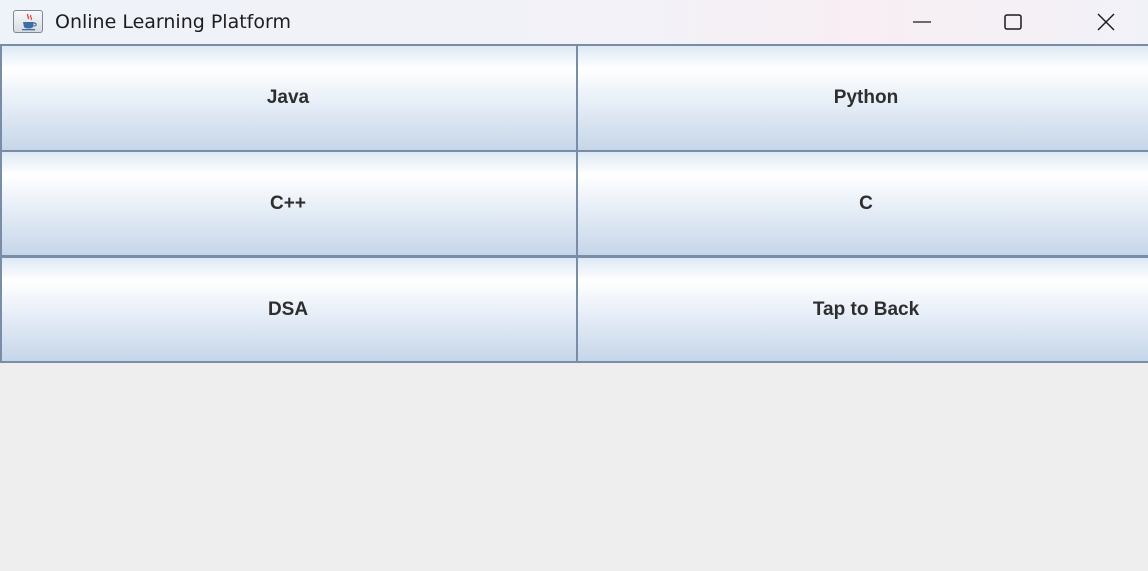 The height and width of the screenshot is (571, 1148). I want to click on dsa-button-label: DSA, so click(288, 309).